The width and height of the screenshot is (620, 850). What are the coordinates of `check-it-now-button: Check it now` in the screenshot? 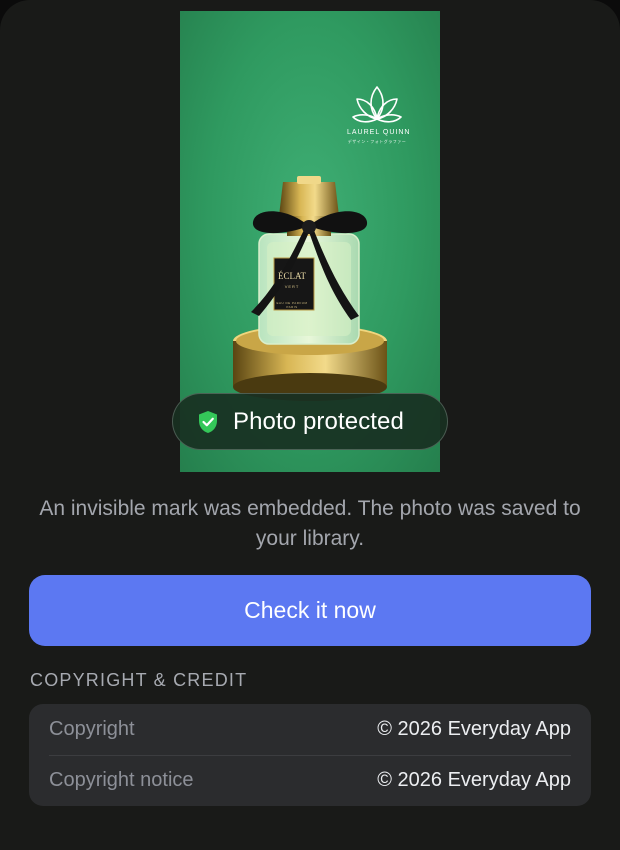 It's located at (310, 610).